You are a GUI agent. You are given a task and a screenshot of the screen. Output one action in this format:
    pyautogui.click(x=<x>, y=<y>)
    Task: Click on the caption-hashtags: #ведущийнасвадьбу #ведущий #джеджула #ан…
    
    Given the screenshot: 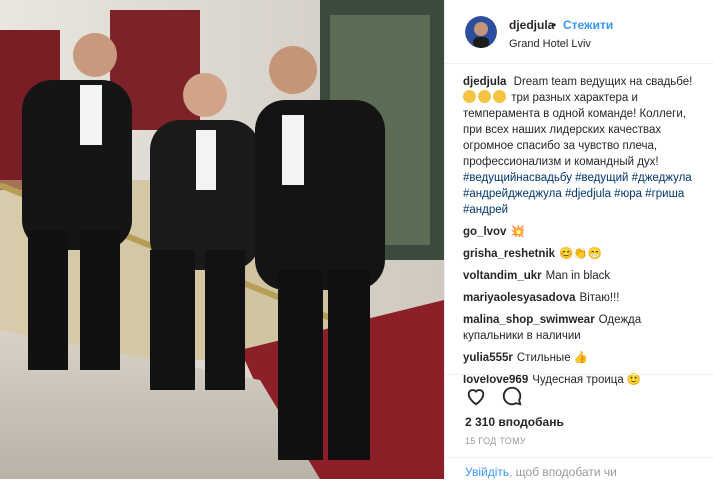 What is the action you would take?
    pyautogui.click(x=577, y=194)
    